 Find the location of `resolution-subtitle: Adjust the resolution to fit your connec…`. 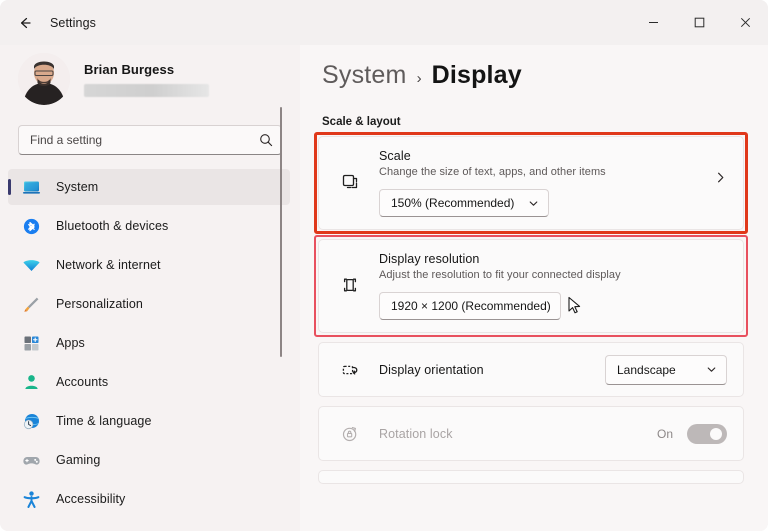

resolution-subtitle: Adjust the resolution to fit your connec… is located at coordinates (500, 275).